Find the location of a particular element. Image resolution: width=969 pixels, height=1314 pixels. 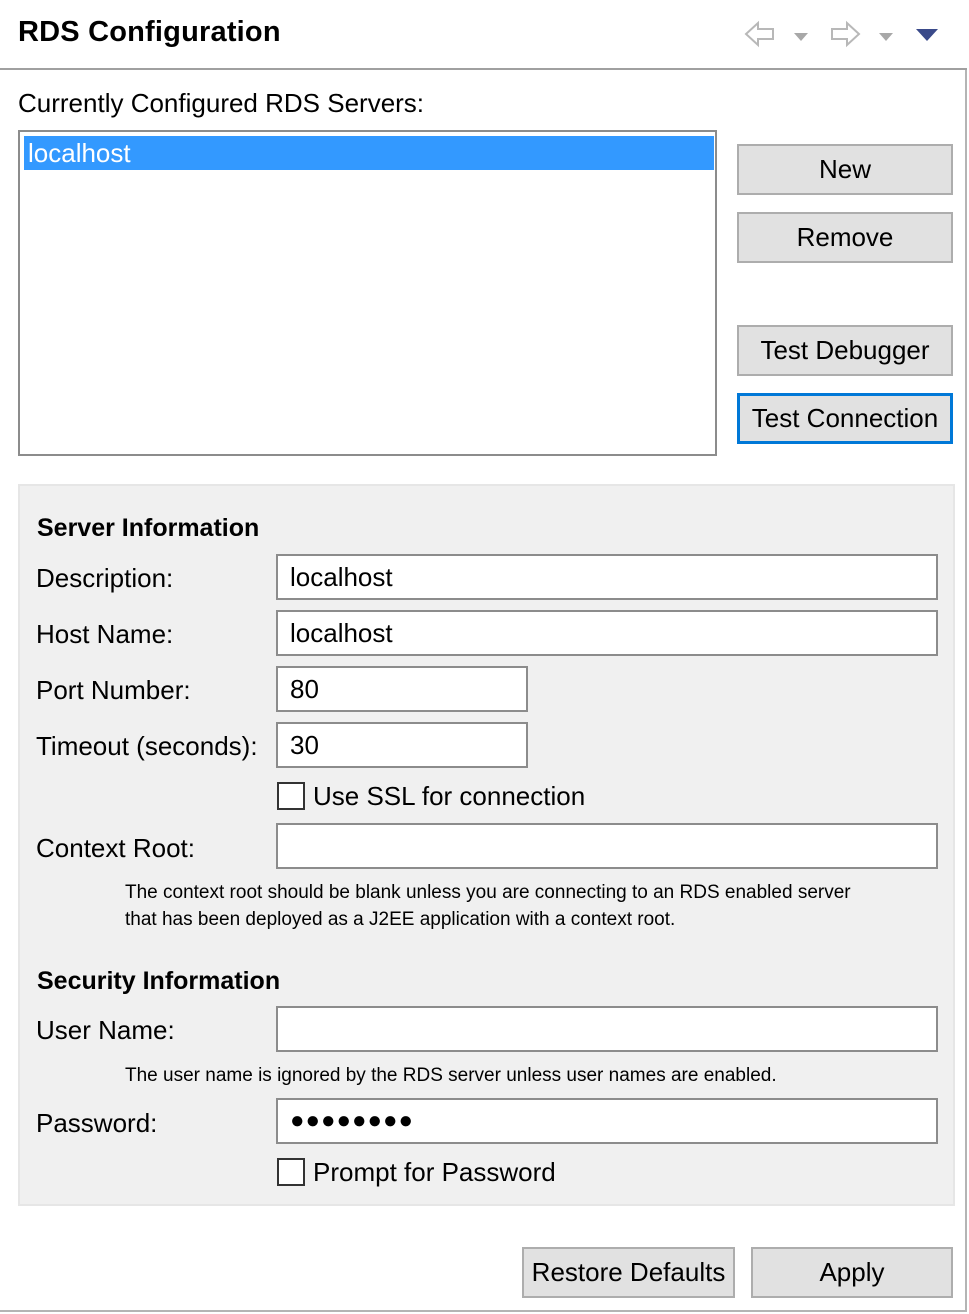

view-menu-icon is located at coordinates (927, 37).